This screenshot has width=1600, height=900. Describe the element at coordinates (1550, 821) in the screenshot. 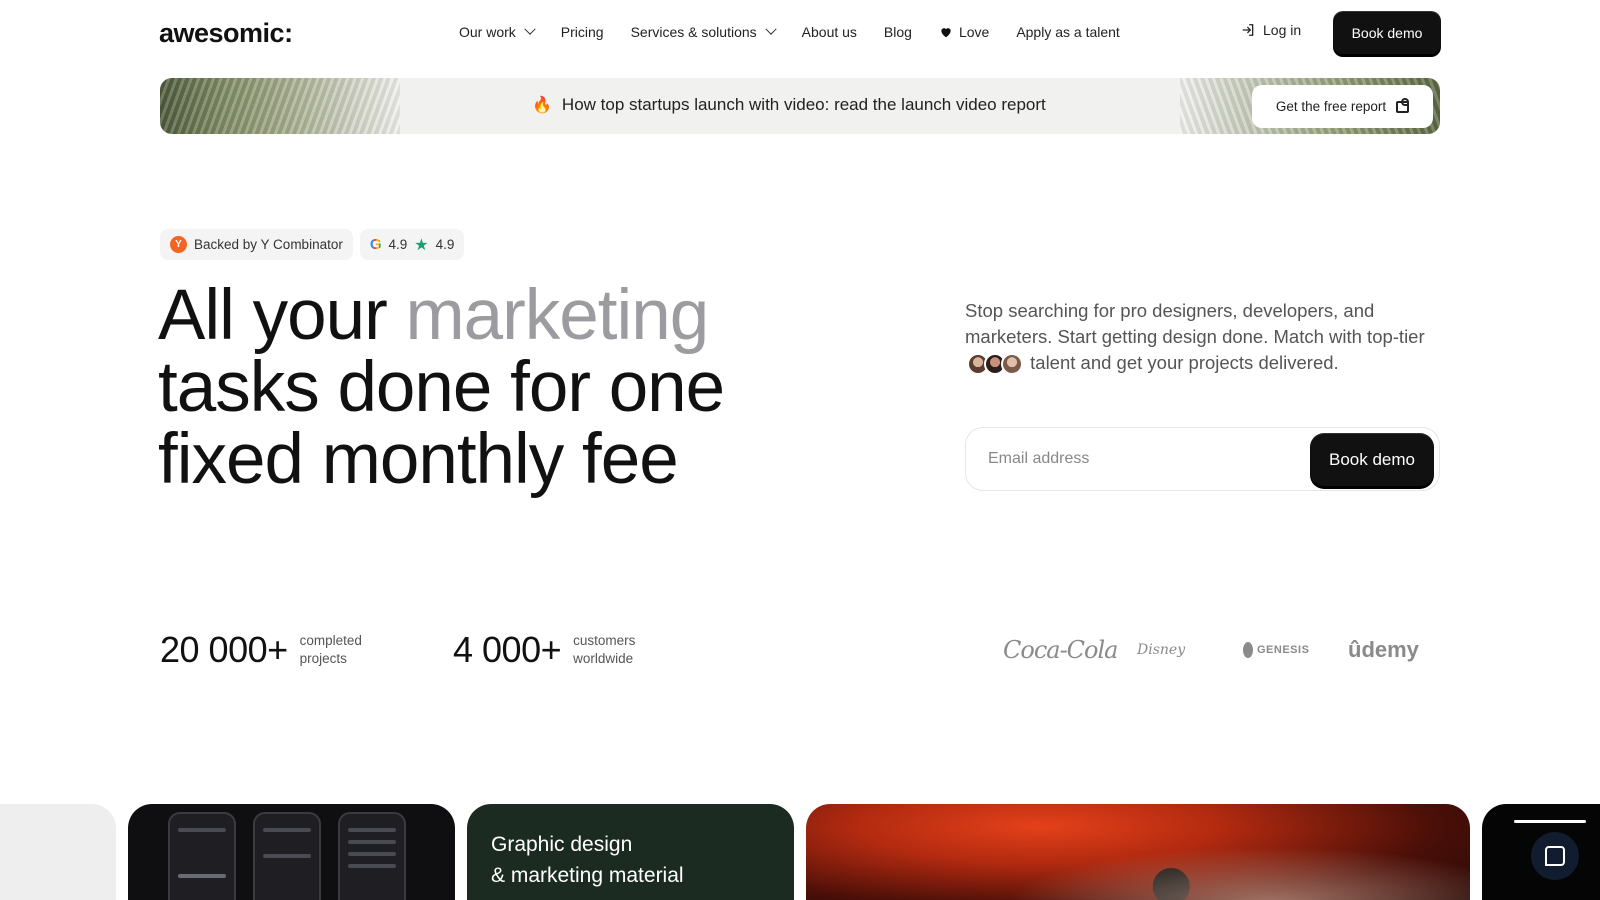

I see `progress-bar` at that location.